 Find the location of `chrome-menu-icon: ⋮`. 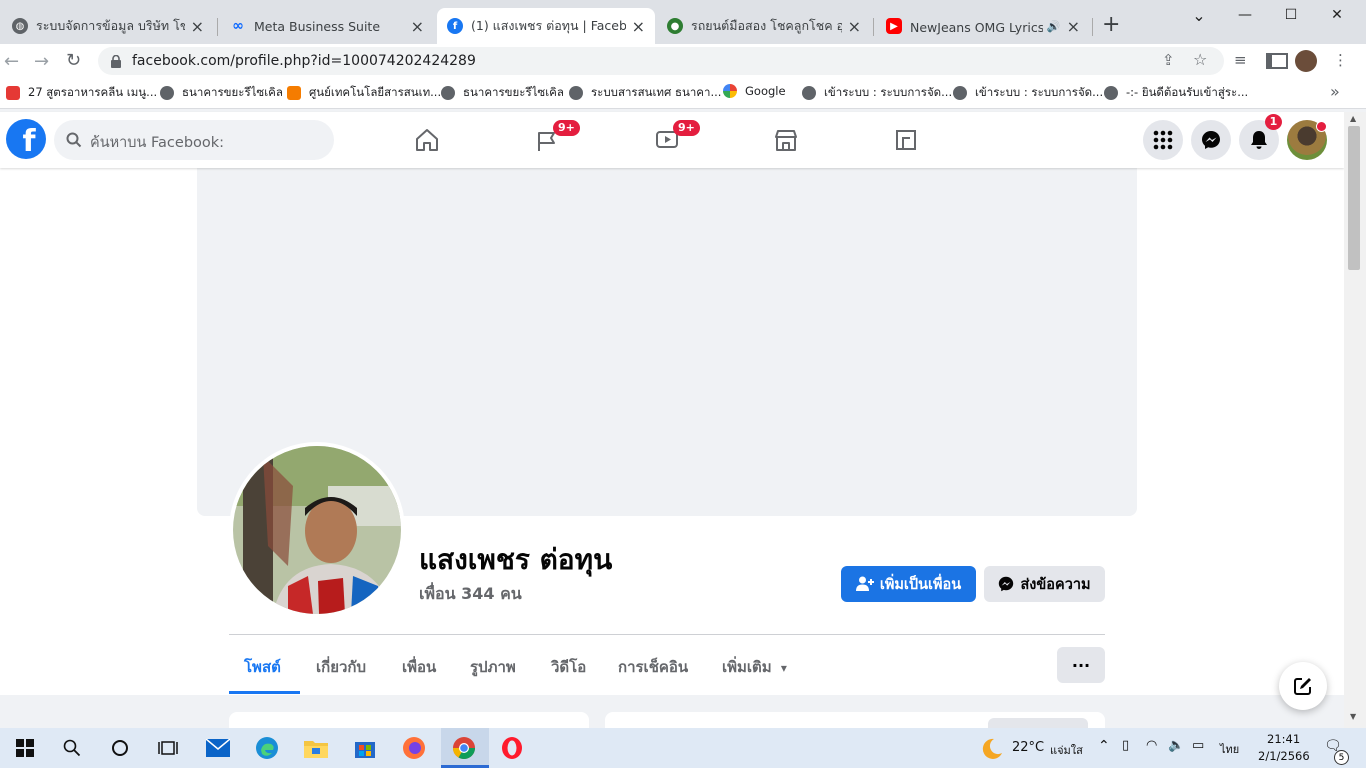

chrome-menu-icon: ⋮ is located at coordinates (1340, 60).